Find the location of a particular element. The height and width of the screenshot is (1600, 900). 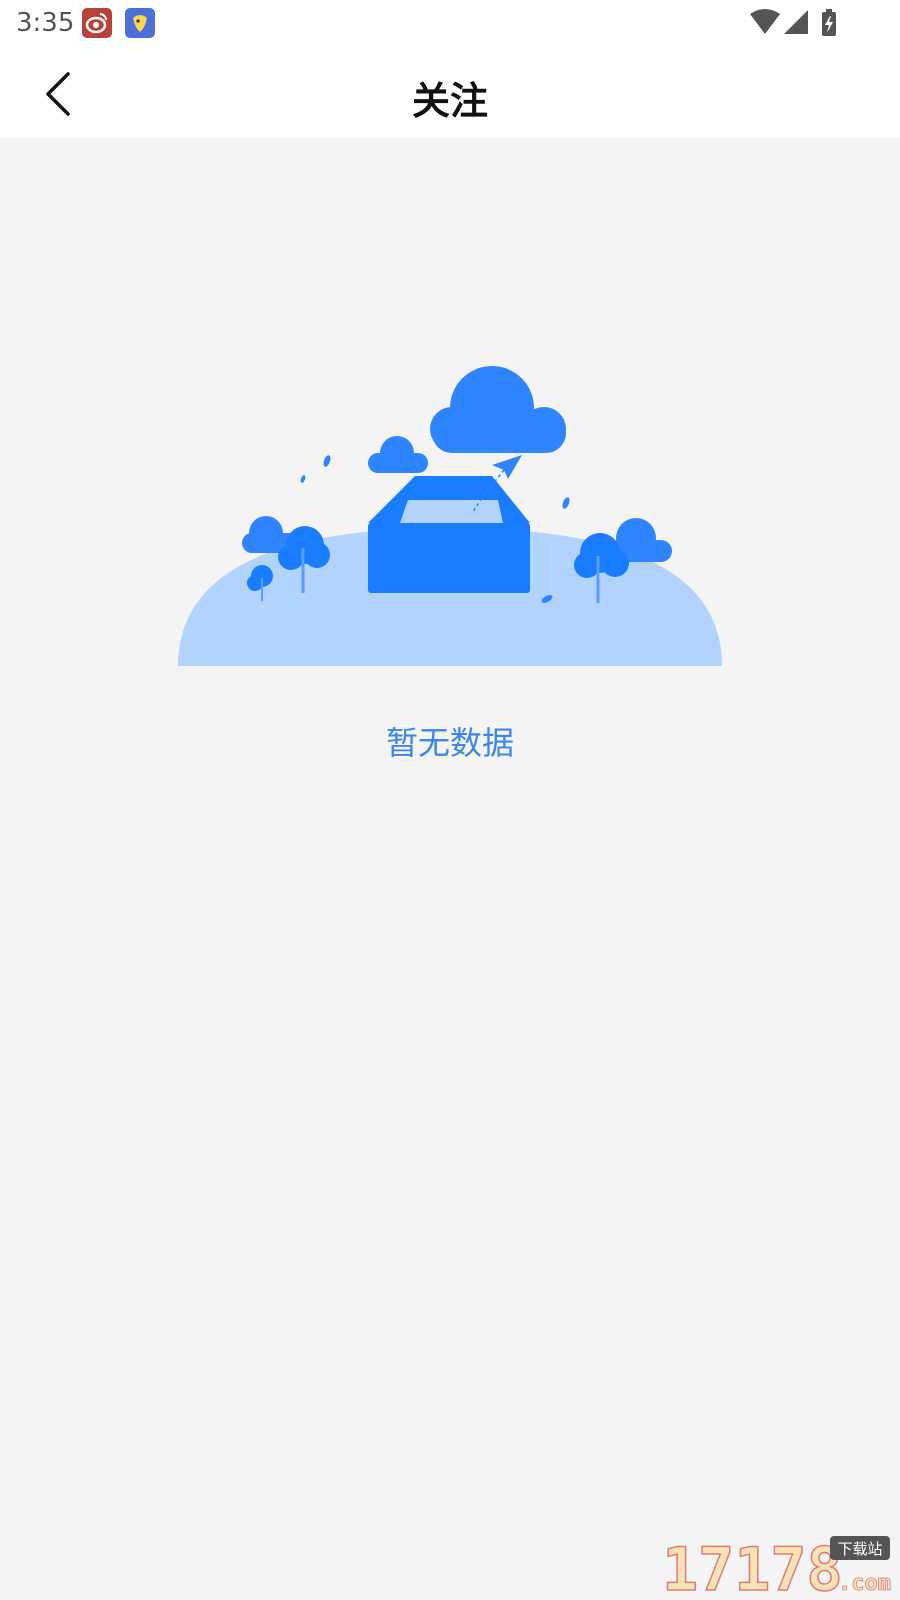

empty-box-illustration is located at coordinates (450, 513).